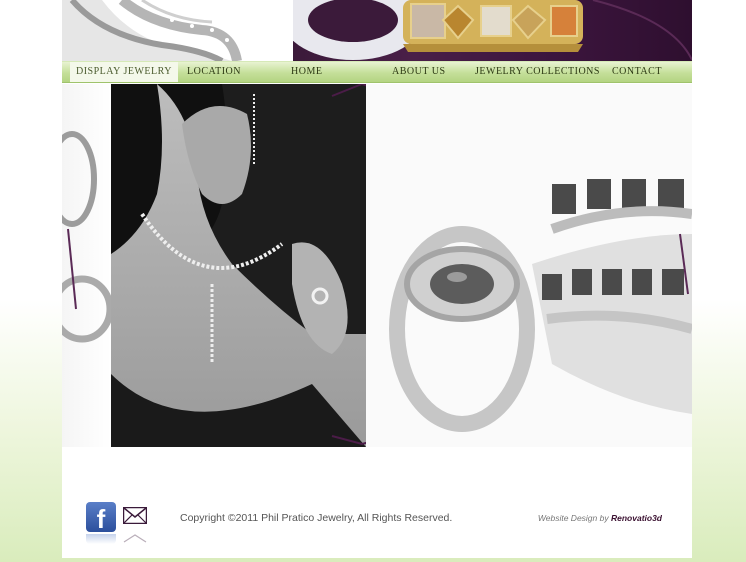 The image size is (746, 562). I want to click on facebook-icon-reflection, so click(101, 539).